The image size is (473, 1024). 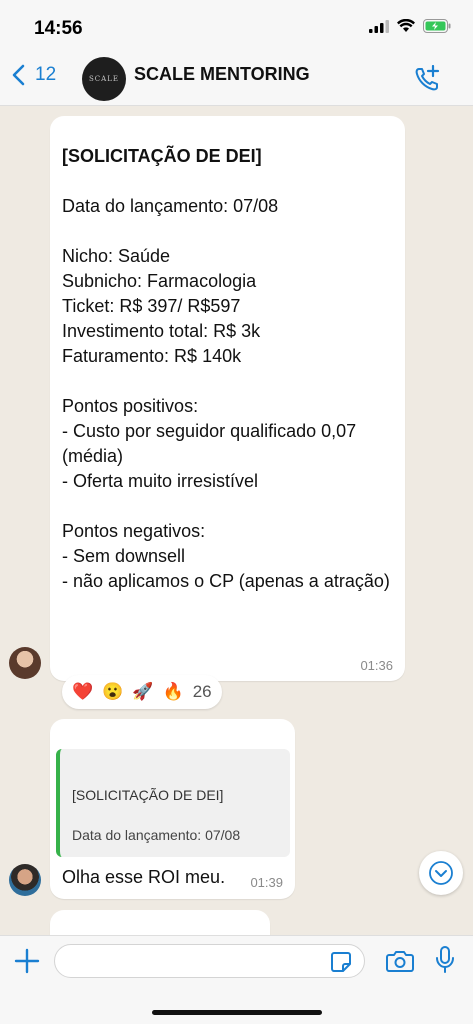 I want to click on input-bar, so click(x=236, y=979).